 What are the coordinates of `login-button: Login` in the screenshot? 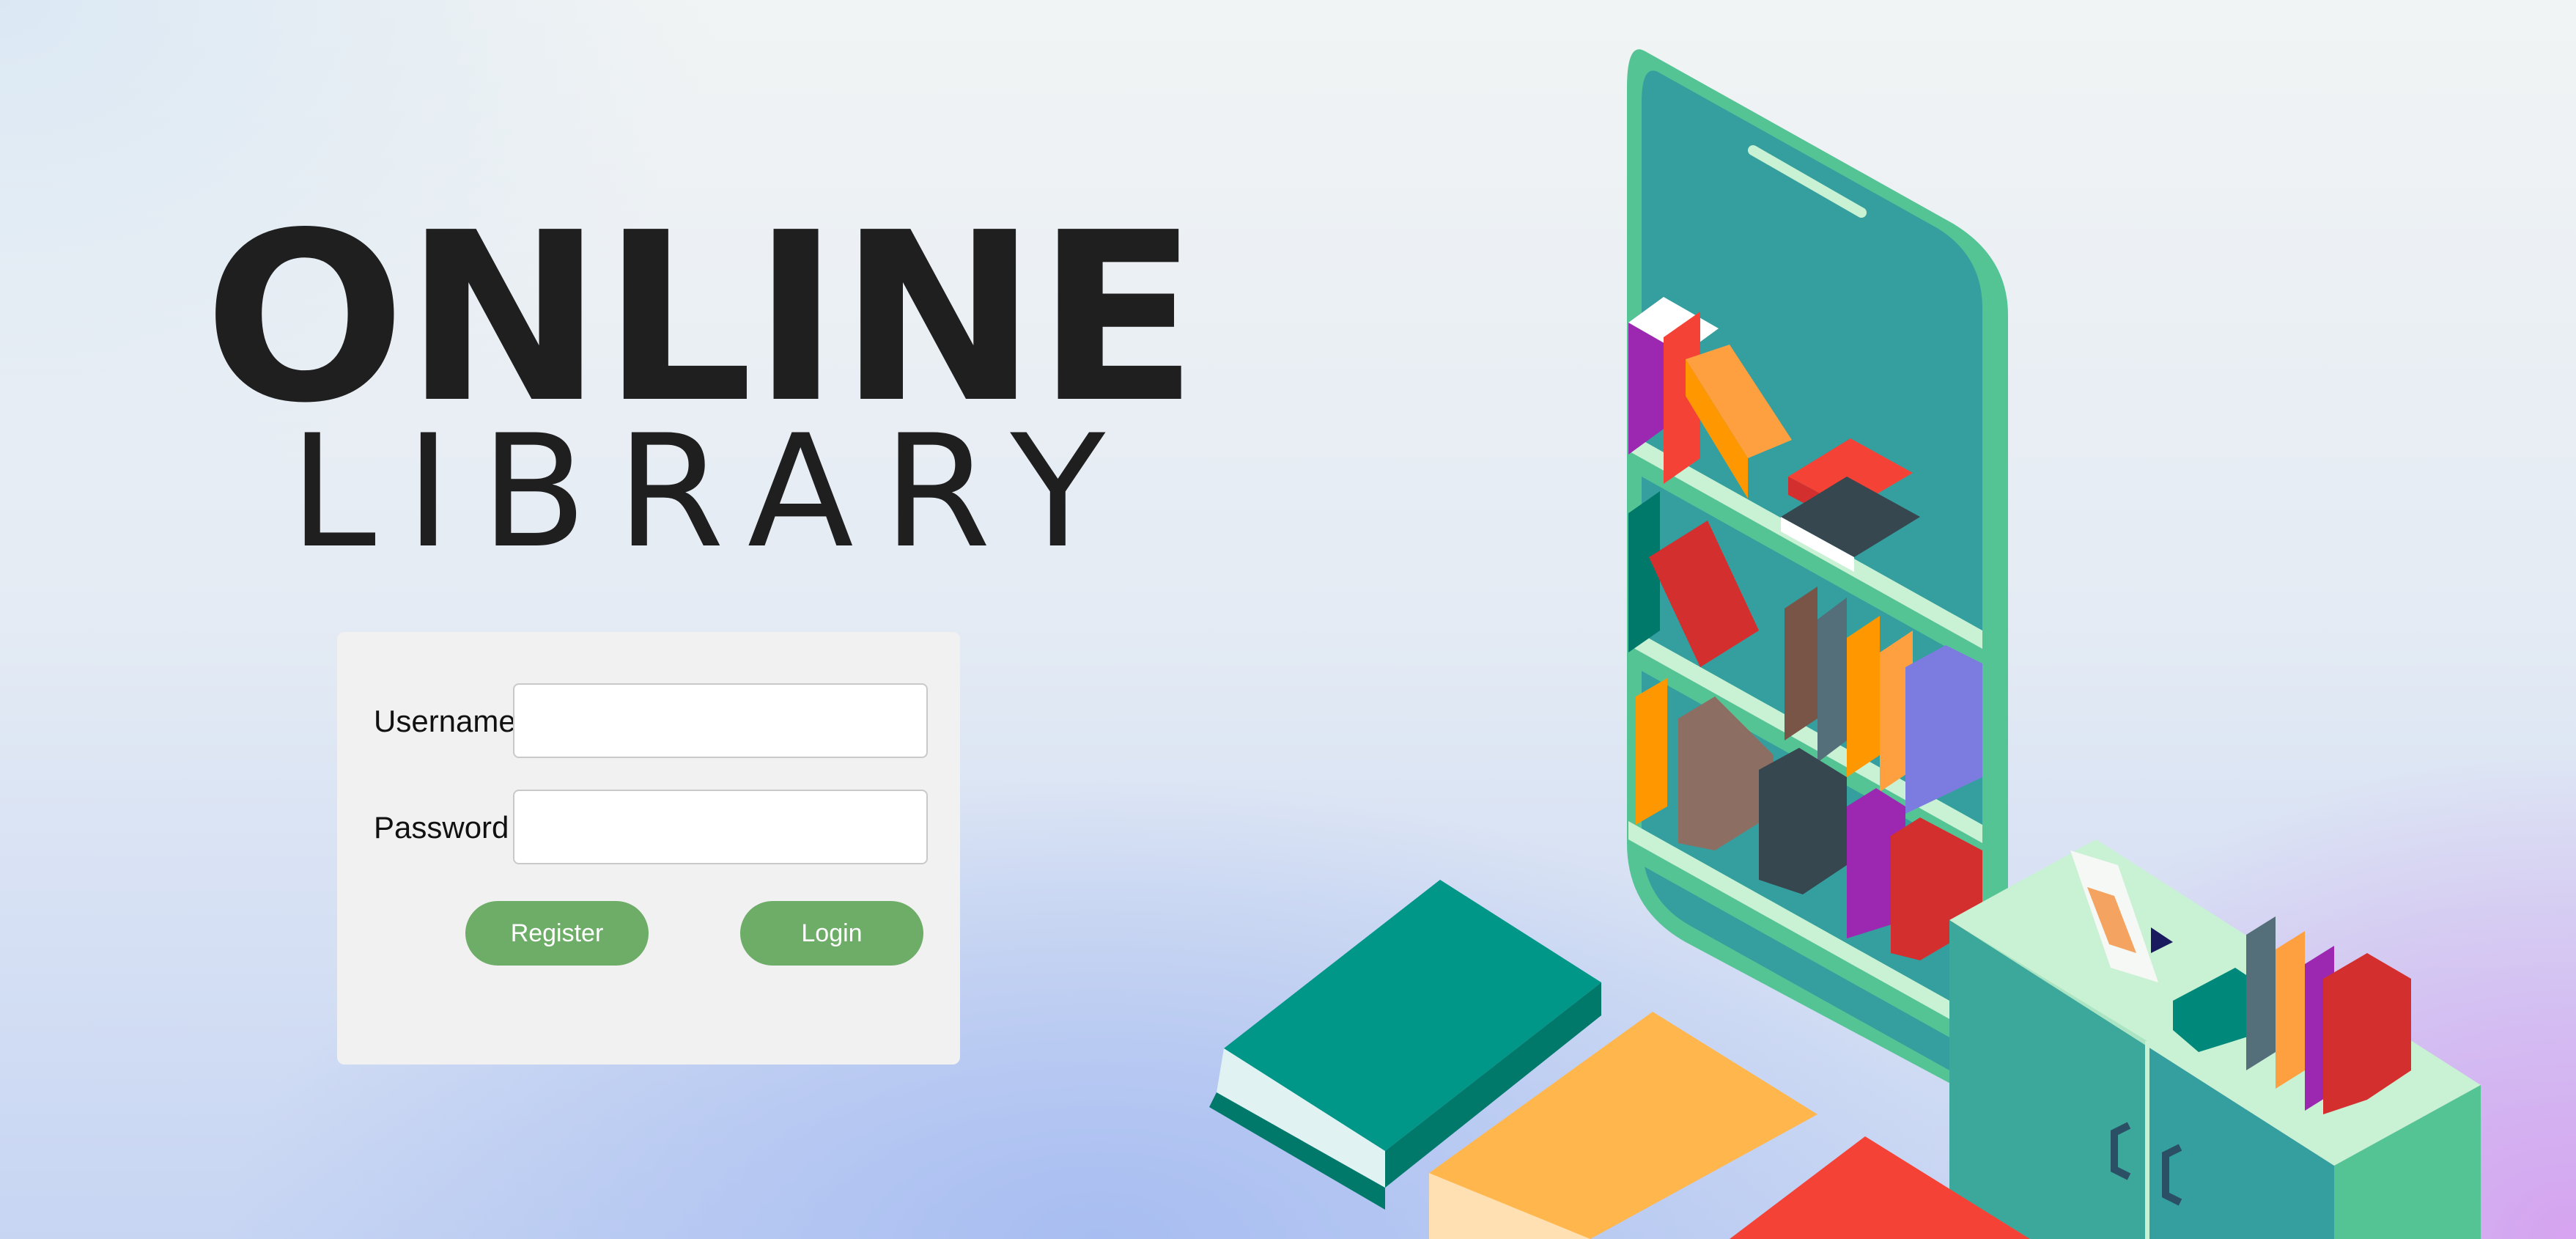 It's located at (831, 933).